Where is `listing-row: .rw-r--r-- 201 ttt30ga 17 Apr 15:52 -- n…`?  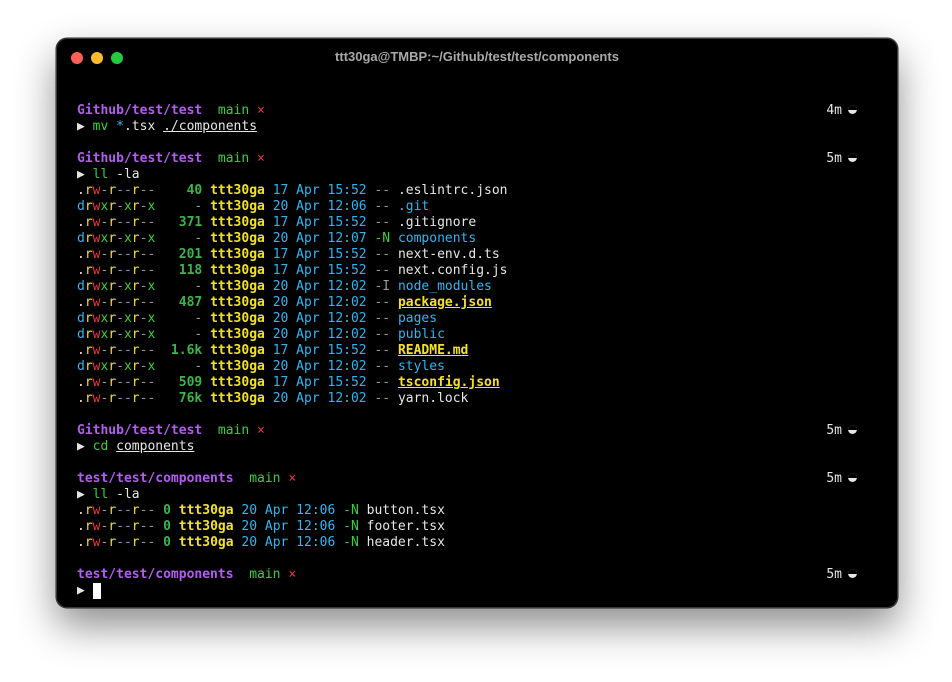
listing-row: .rw-r--r-- 201 ttt30ga 17 Apr 15:52 -- n… is located at coordinates (467, 255).